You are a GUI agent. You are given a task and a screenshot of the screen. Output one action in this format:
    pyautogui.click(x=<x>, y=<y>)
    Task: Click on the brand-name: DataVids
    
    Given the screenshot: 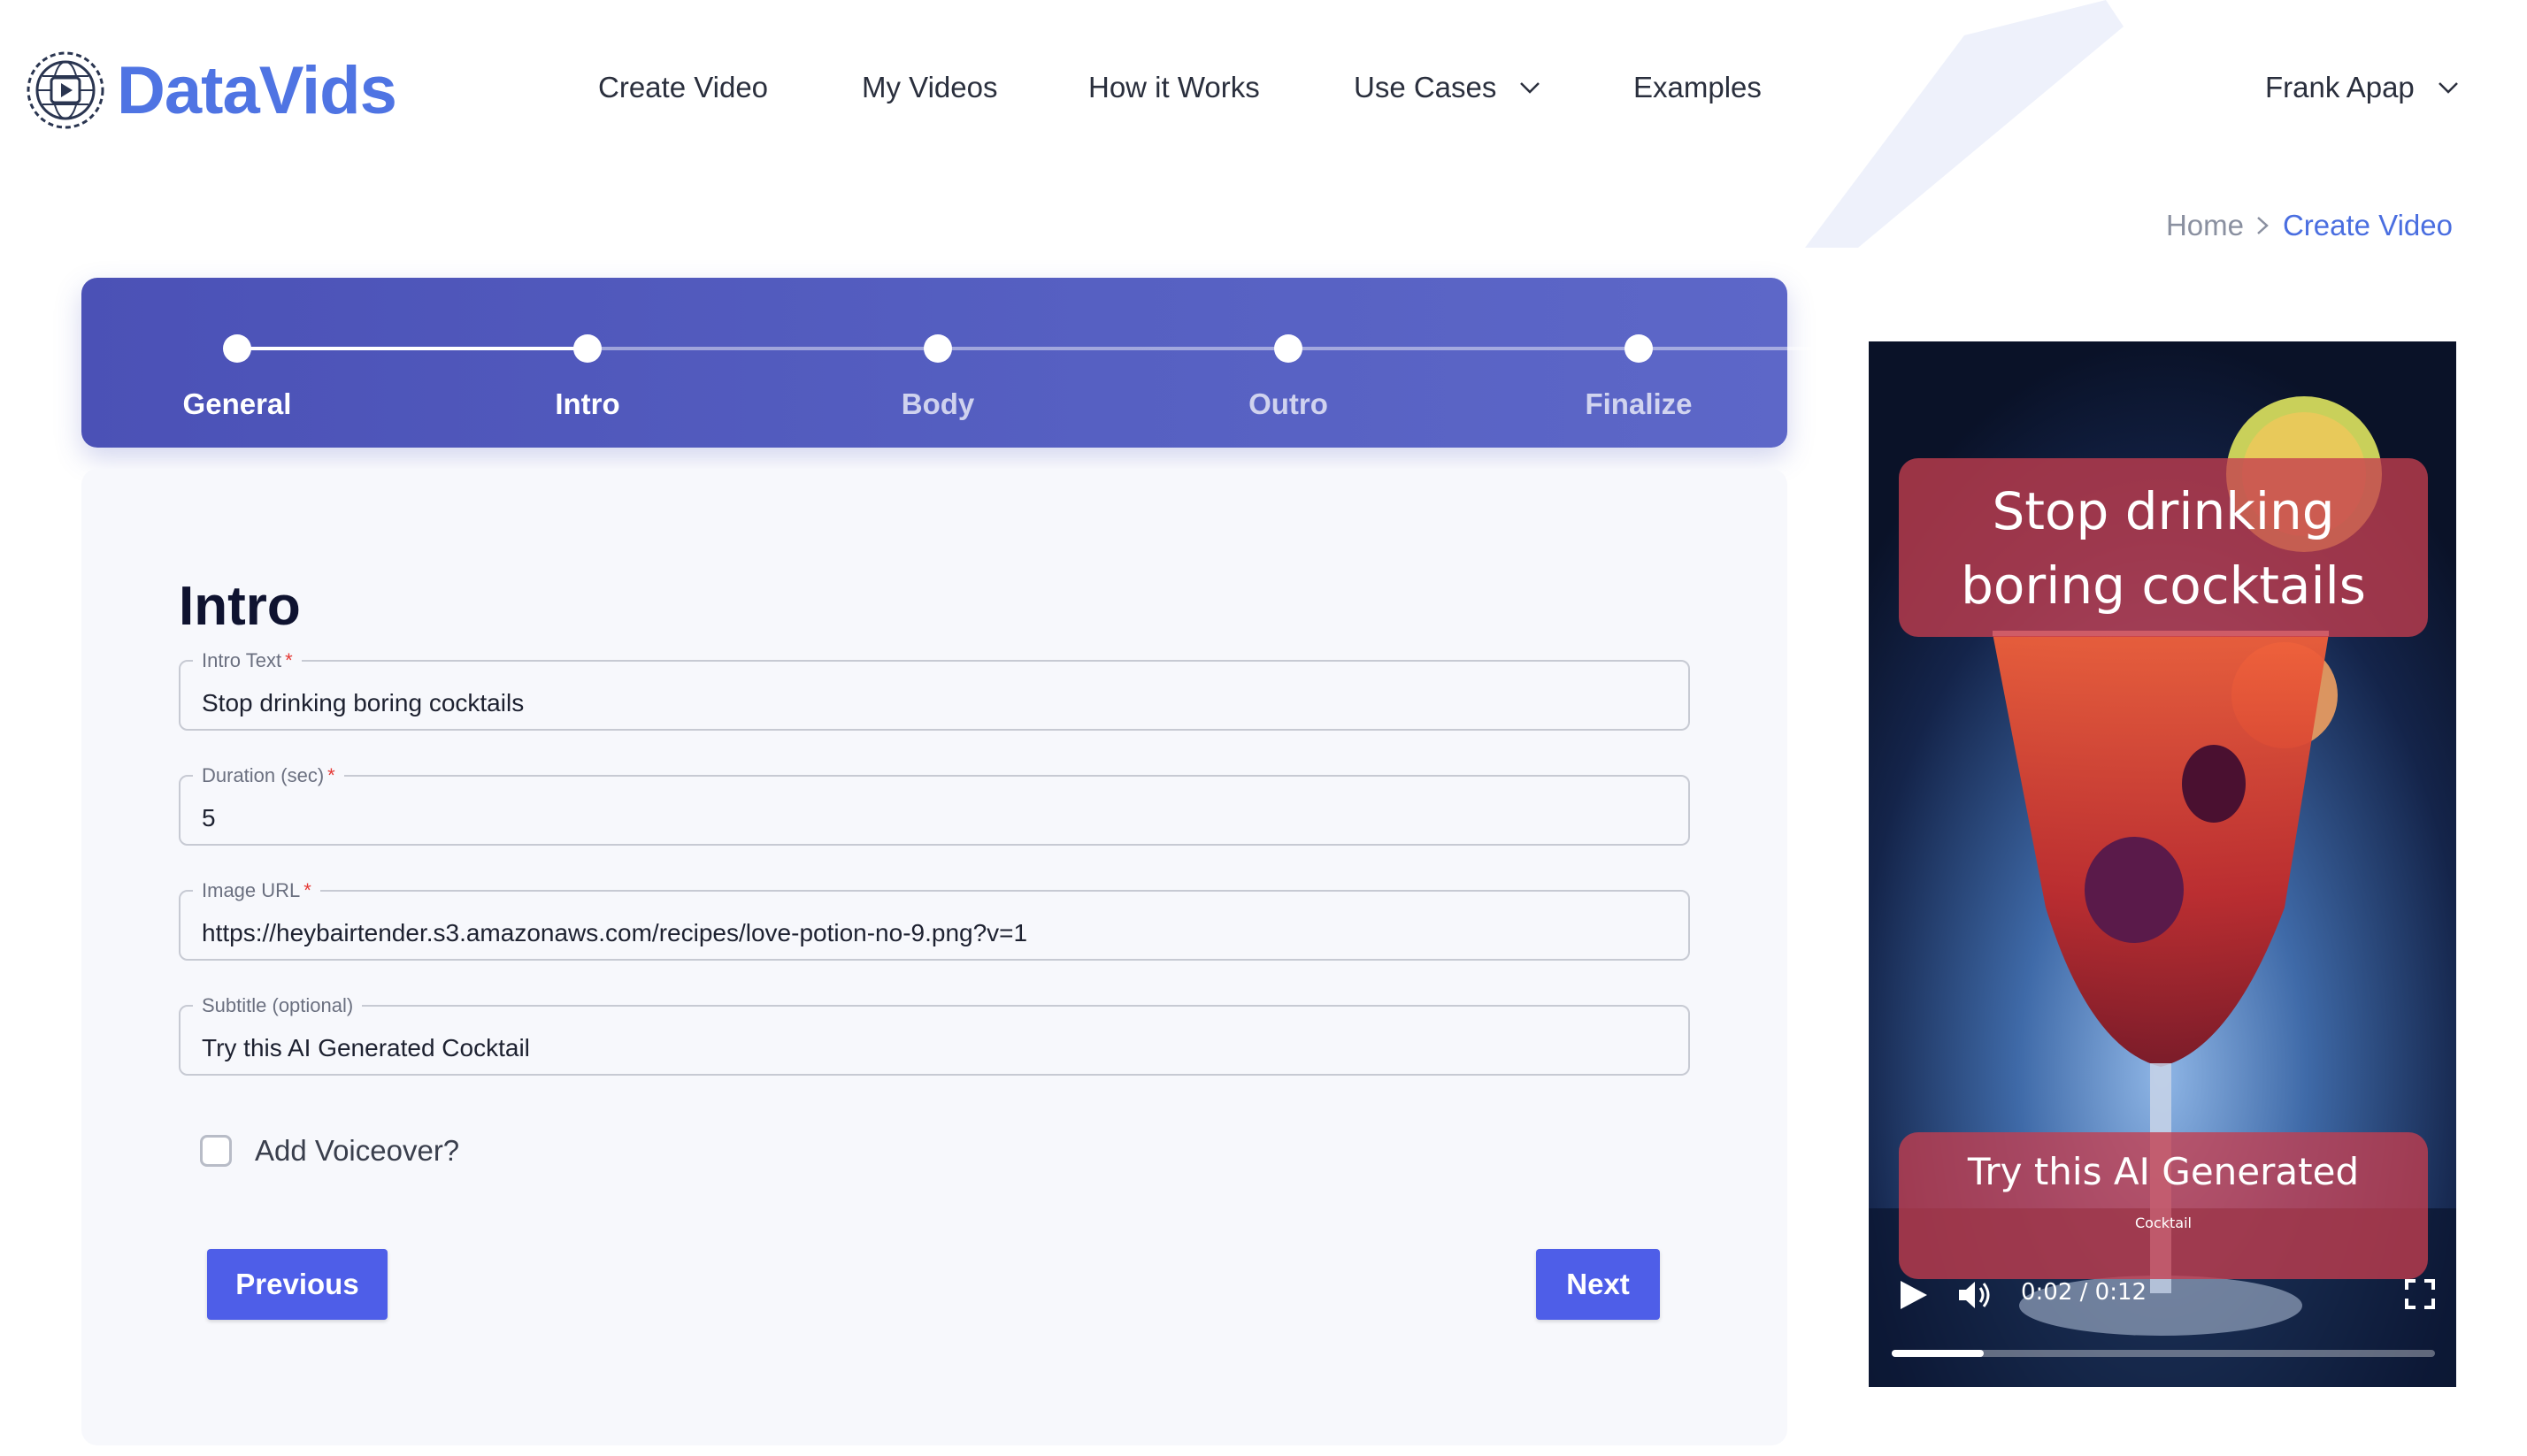 What is the action you would take?
    pyautogui.click(x=257, y=90)
    